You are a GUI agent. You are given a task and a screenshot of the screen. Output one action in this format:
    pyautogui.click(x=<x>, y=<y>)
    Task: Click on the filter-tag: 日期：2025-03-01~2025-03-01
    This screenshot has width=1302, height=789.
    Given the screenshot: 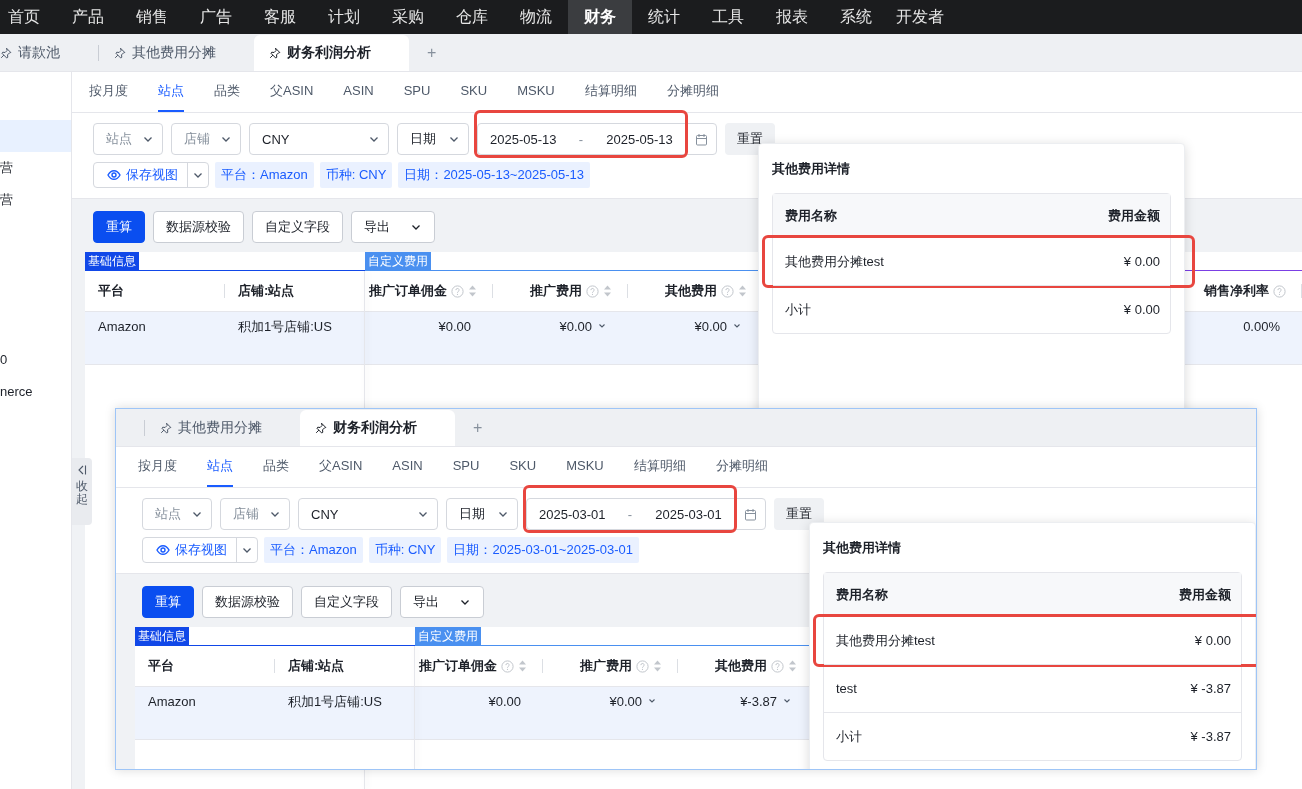 What is the action you would take?
    pyautogui.click(x=543, y=550)
    